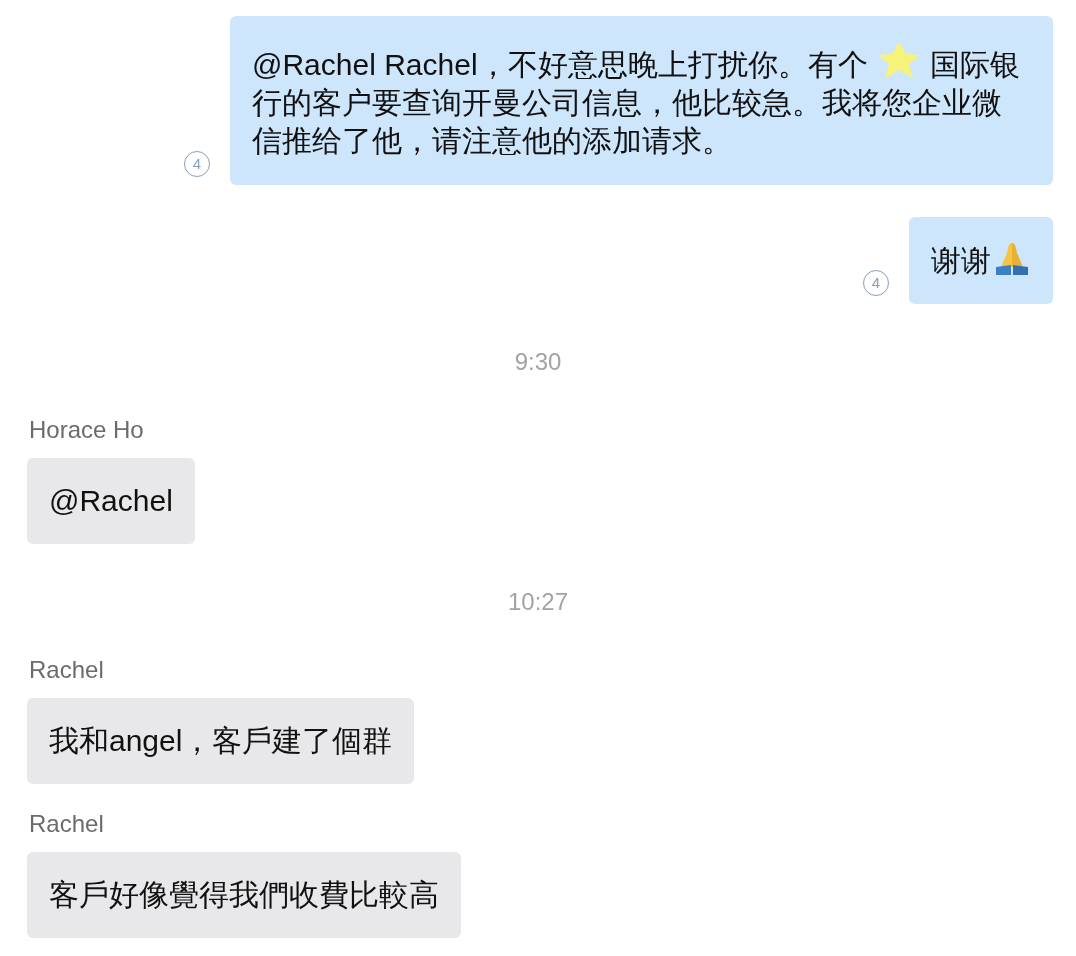 This screenshot has height=956, width=1076. I want to click on message-bubble: @Rachel, so click(111, 501).